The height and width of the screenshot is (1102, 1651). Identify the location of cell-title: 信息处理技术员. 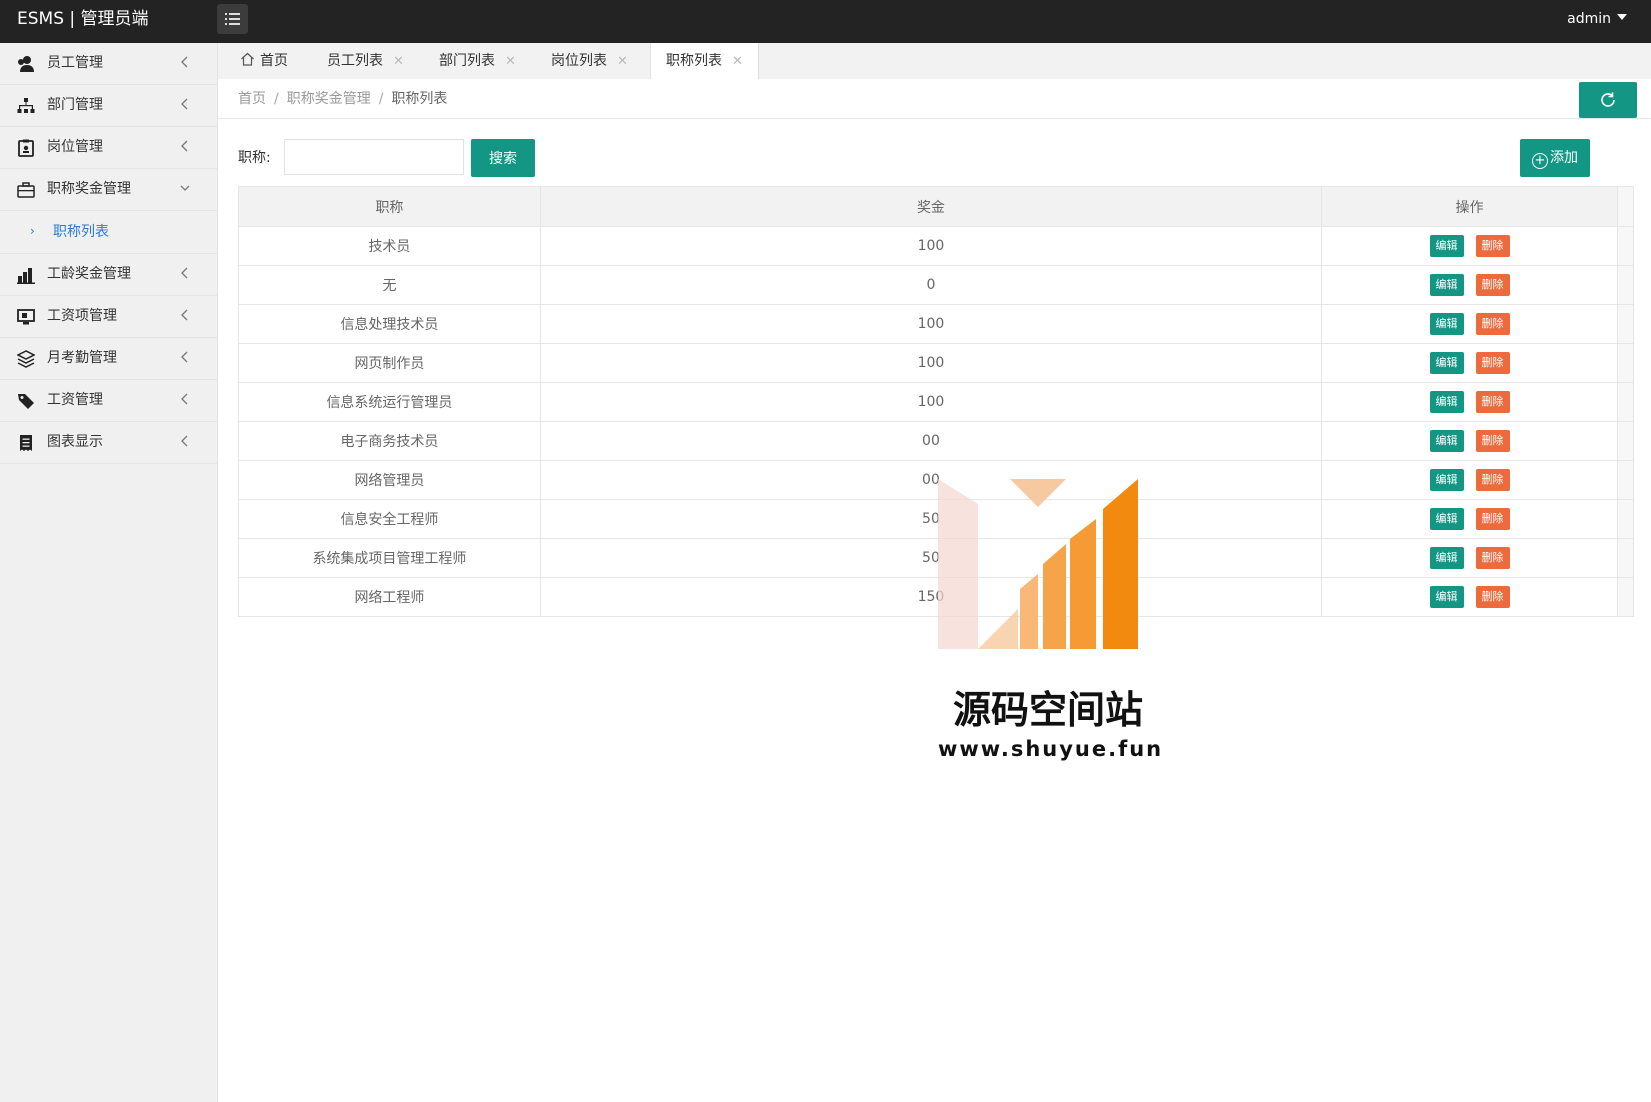
(389, 324).